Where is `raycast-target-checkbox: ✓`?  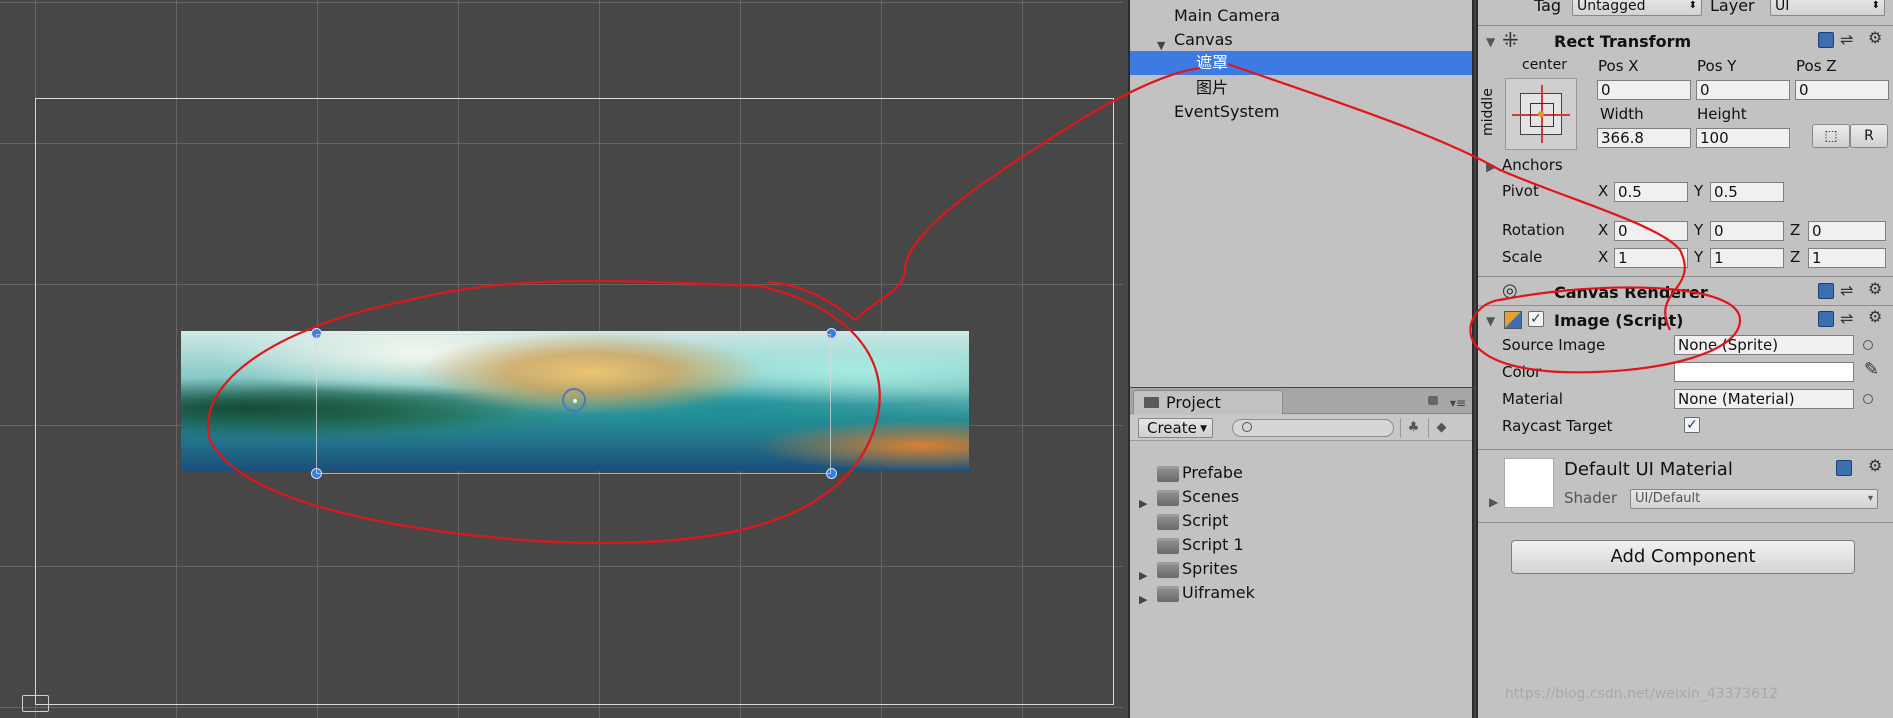 raycast-target-checkbox: ✓ is located at coordinates (1692, 425).